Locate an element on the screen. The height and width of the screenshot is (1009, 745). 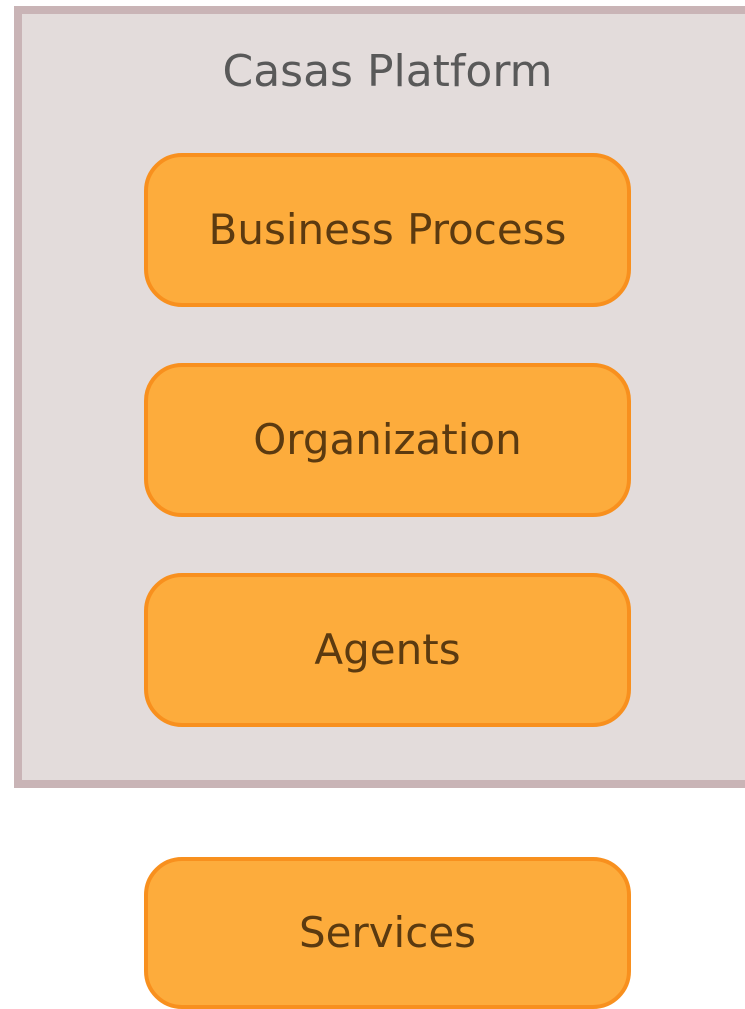
business-process-box: Business Process is located at coordinates (387, 230).